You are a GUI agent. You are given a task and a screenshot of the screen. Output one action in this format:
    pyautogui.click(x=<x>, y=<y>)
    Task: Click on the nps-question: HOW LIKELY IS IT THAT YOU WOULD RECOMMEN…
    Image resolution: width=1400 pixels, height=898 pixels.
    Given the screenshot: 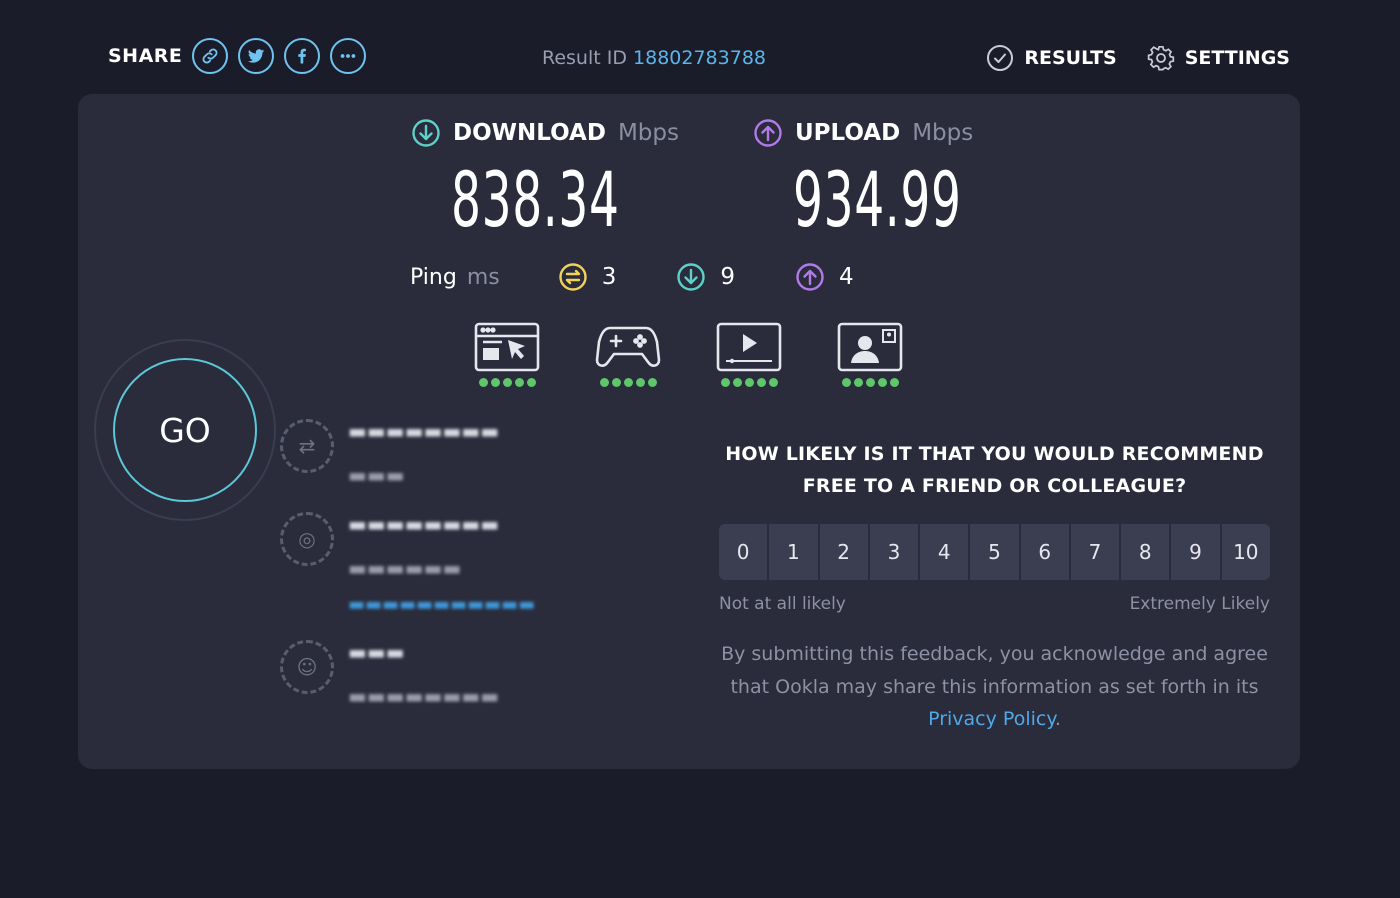 What is the action you would take?
    pyautogui.click(x=994, y=470)
    